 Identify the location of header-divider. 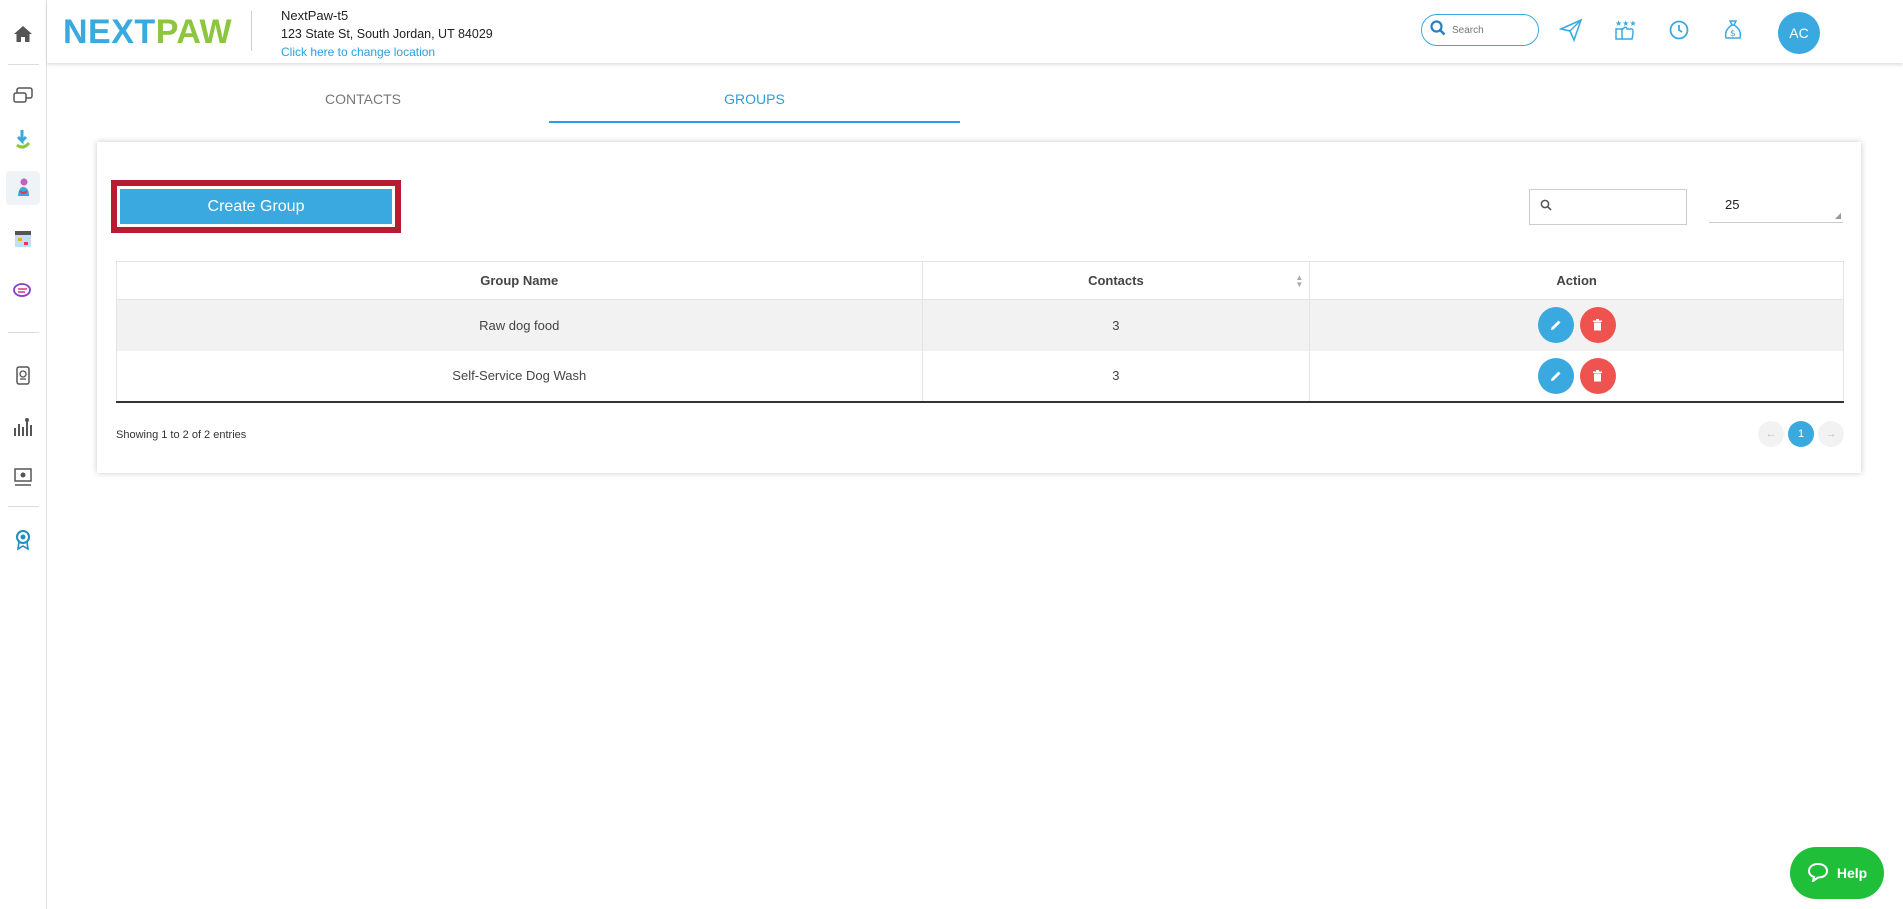
(251, 31).